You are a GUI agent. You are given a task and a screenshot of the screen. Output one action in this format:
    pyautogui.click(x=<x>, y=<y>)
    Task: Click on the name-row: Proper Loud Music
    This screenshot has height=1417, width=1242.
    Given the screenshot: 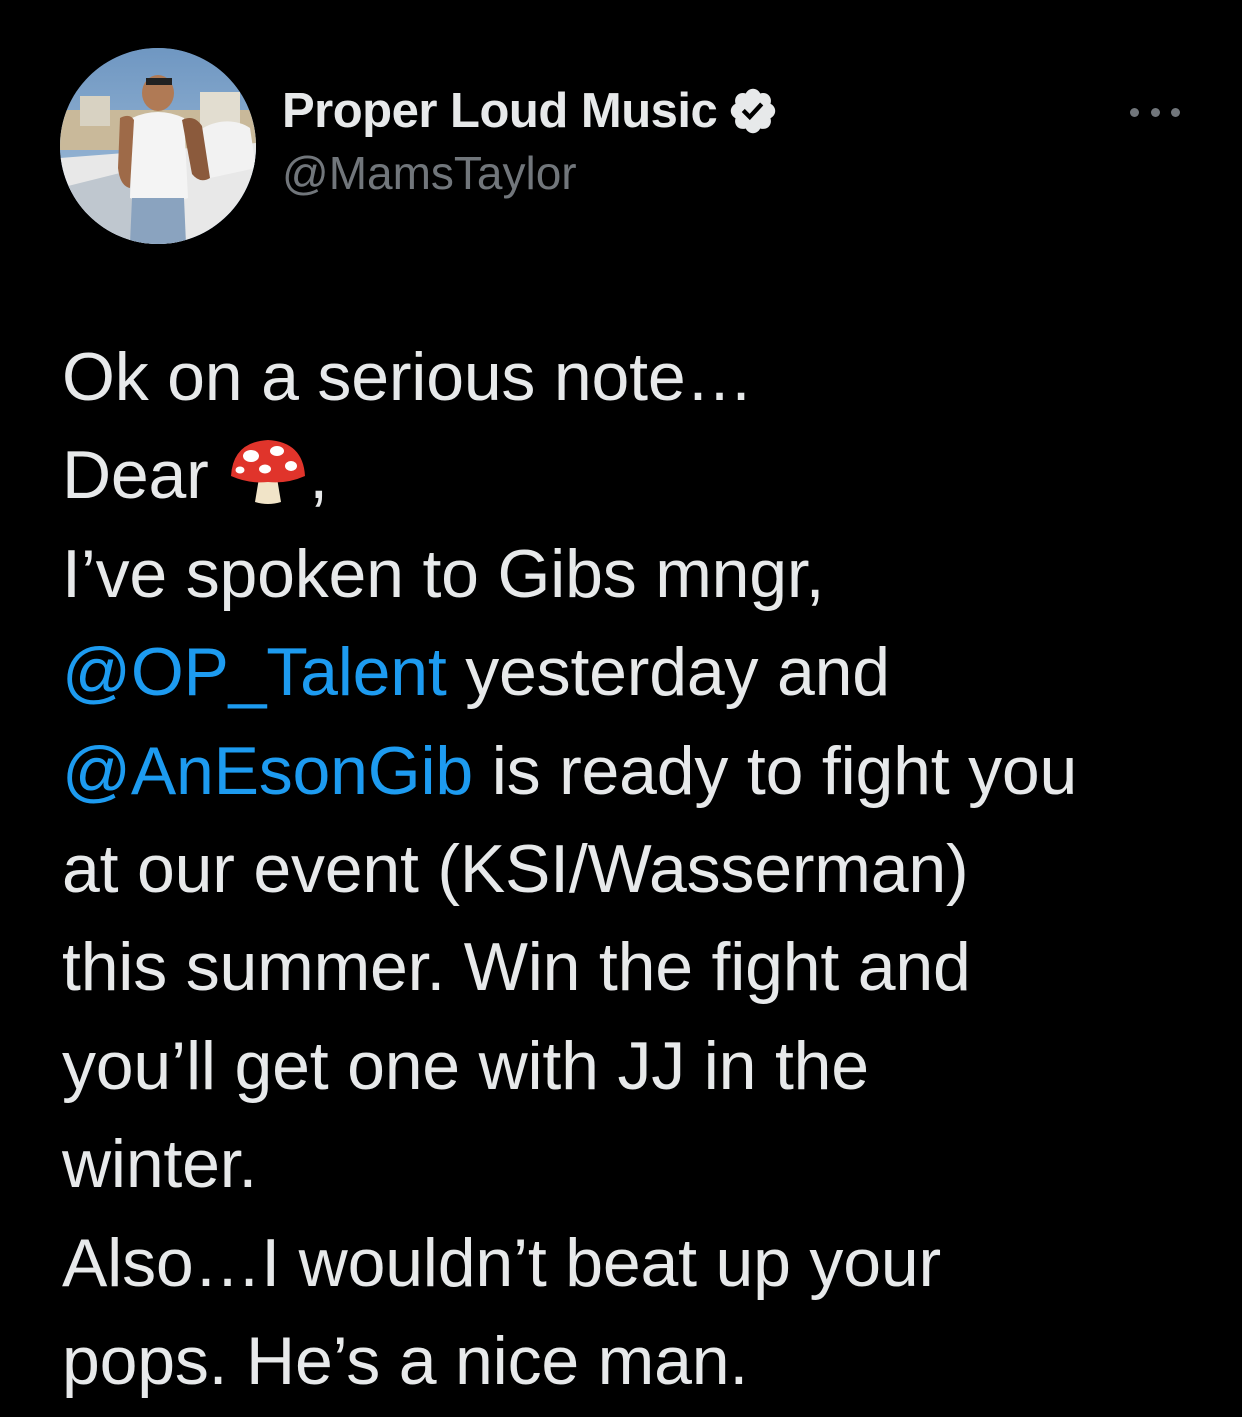 What is the action you would take?
    pyautogui.click(x=530, y=111)
    